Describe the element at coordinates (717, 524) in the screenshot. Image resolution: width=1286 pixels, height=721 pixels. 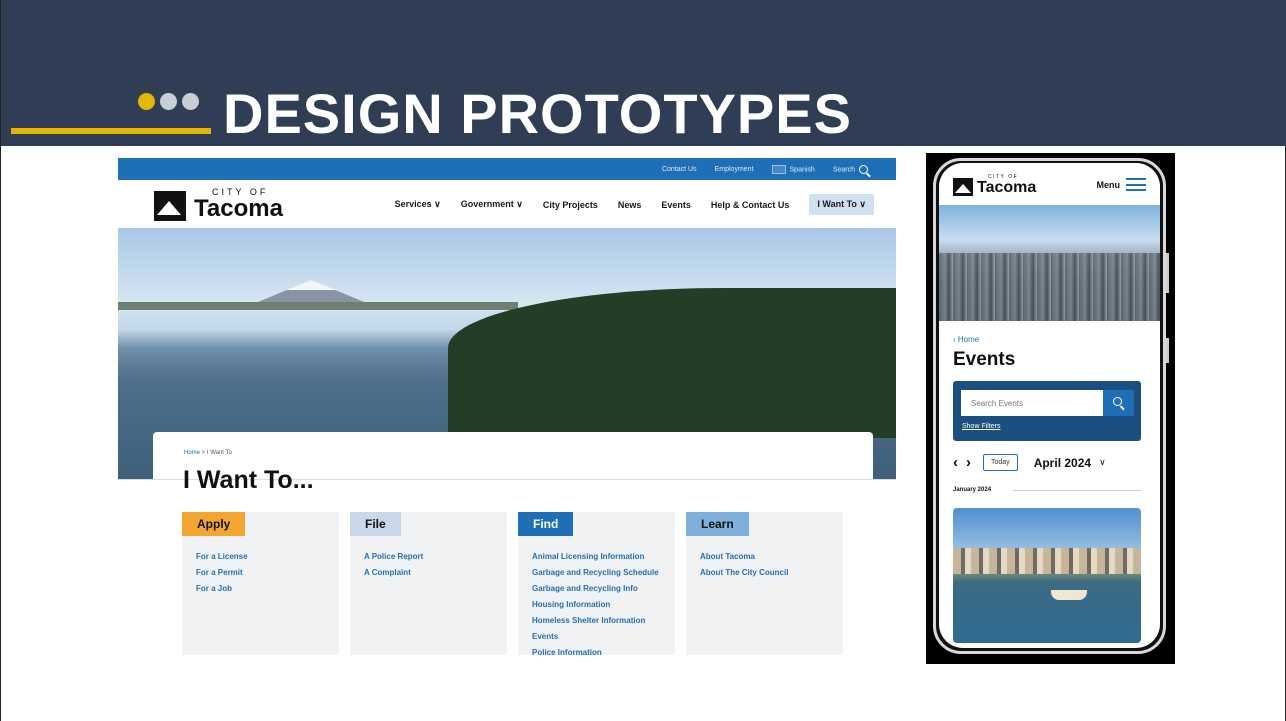
I see `category-label: Learn` at that location.